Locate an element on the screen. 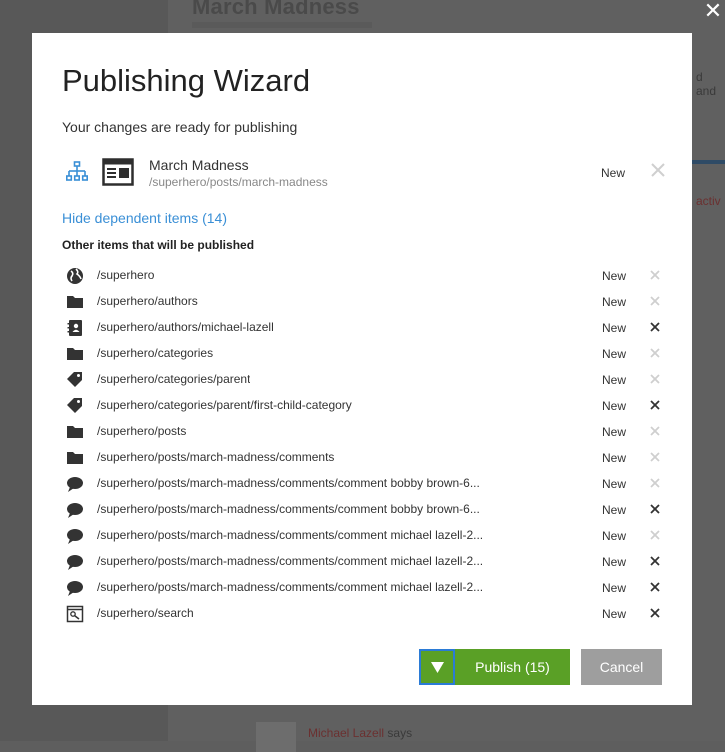 The image size is (725, 752). publish-options-dropdown-button is located at coordinates (437, 667).